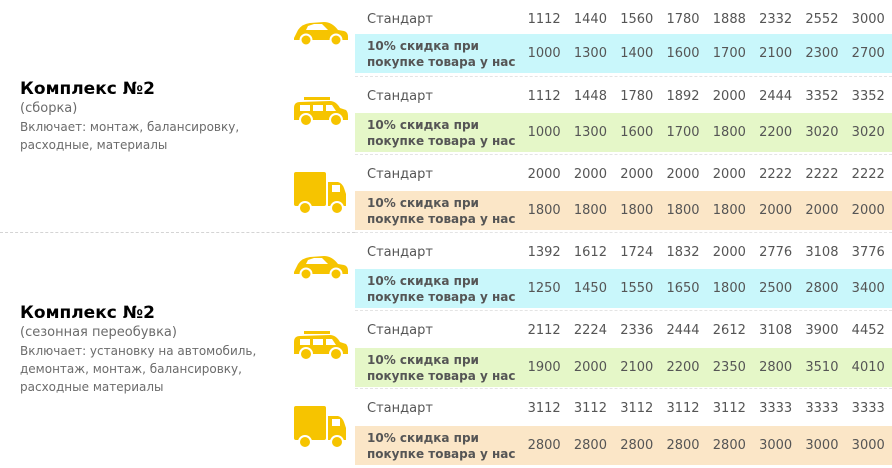 This screenshot has width=892, height=468. I want to click on price-cell: 2332, so click(776, 19).